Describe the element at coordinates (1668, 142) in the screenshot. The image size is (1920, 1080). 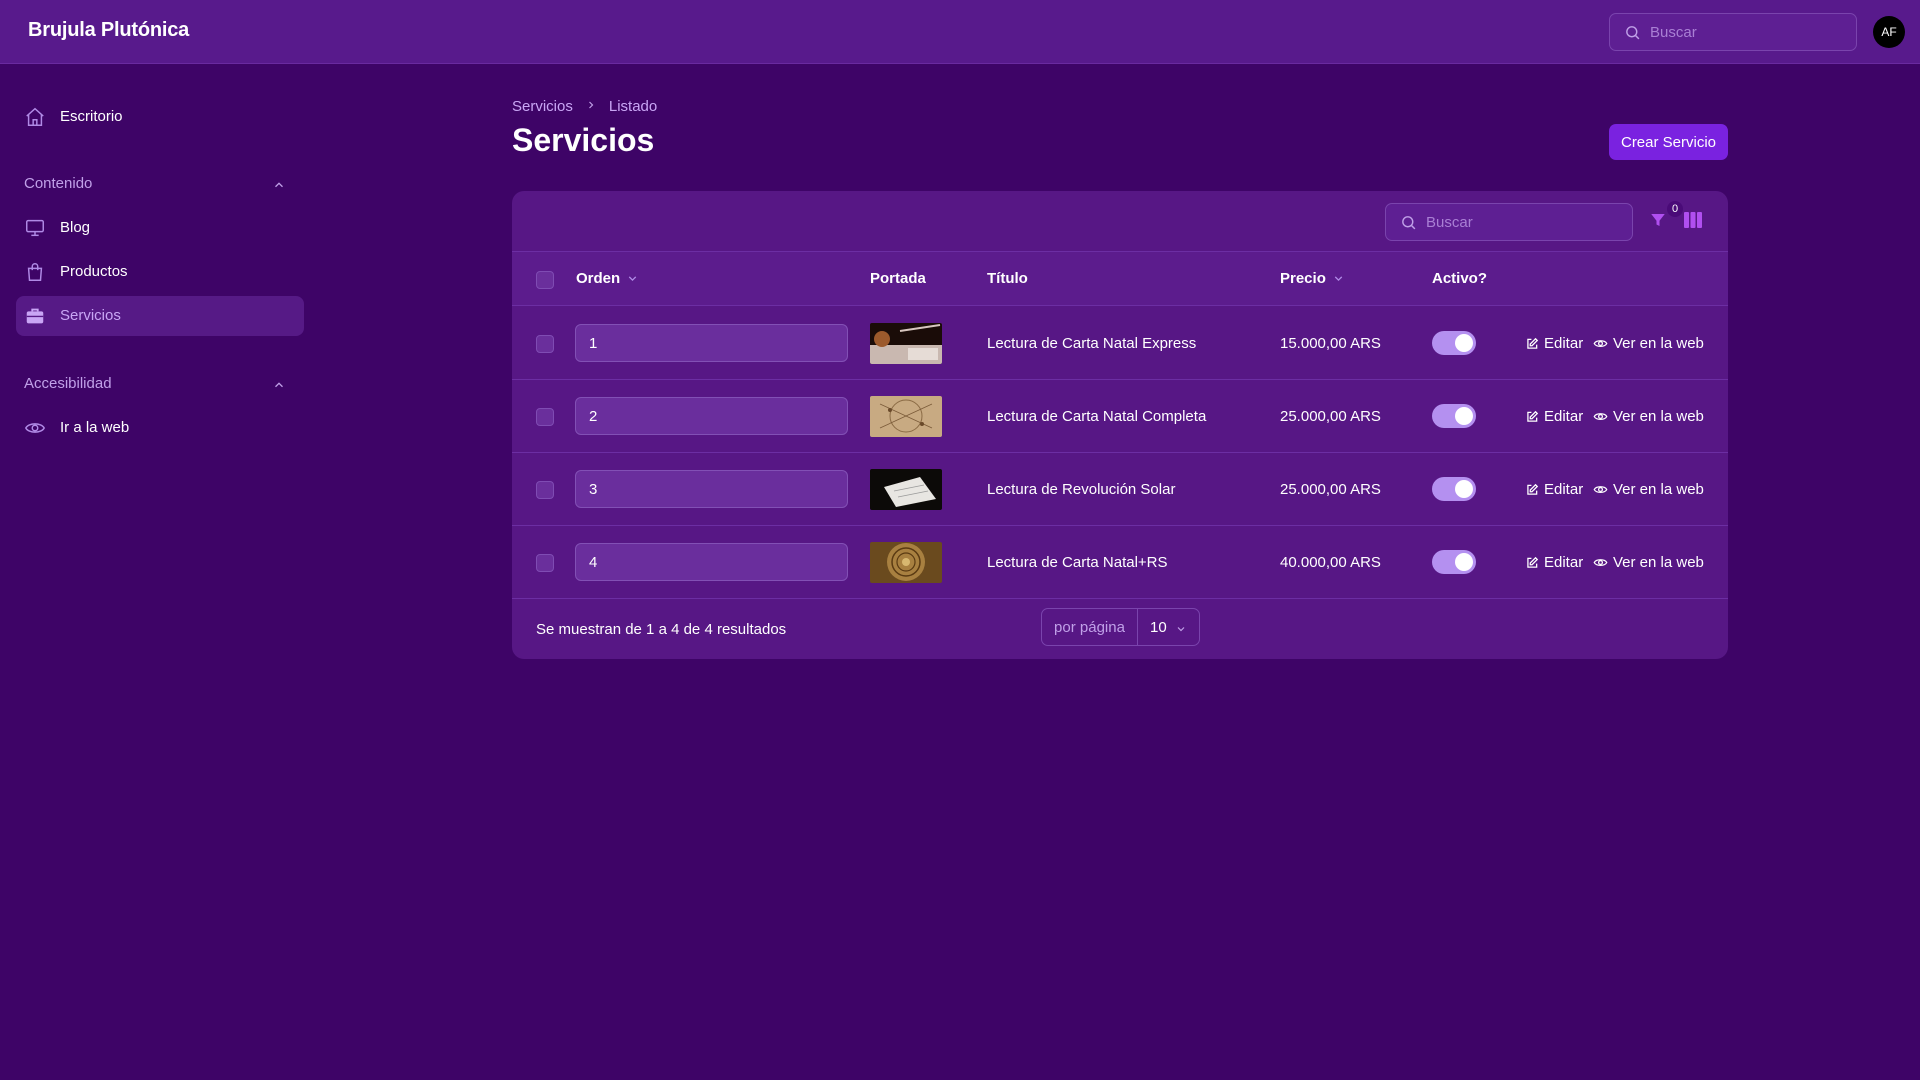
I see `create-service-button: Crear Servicio` at that location.